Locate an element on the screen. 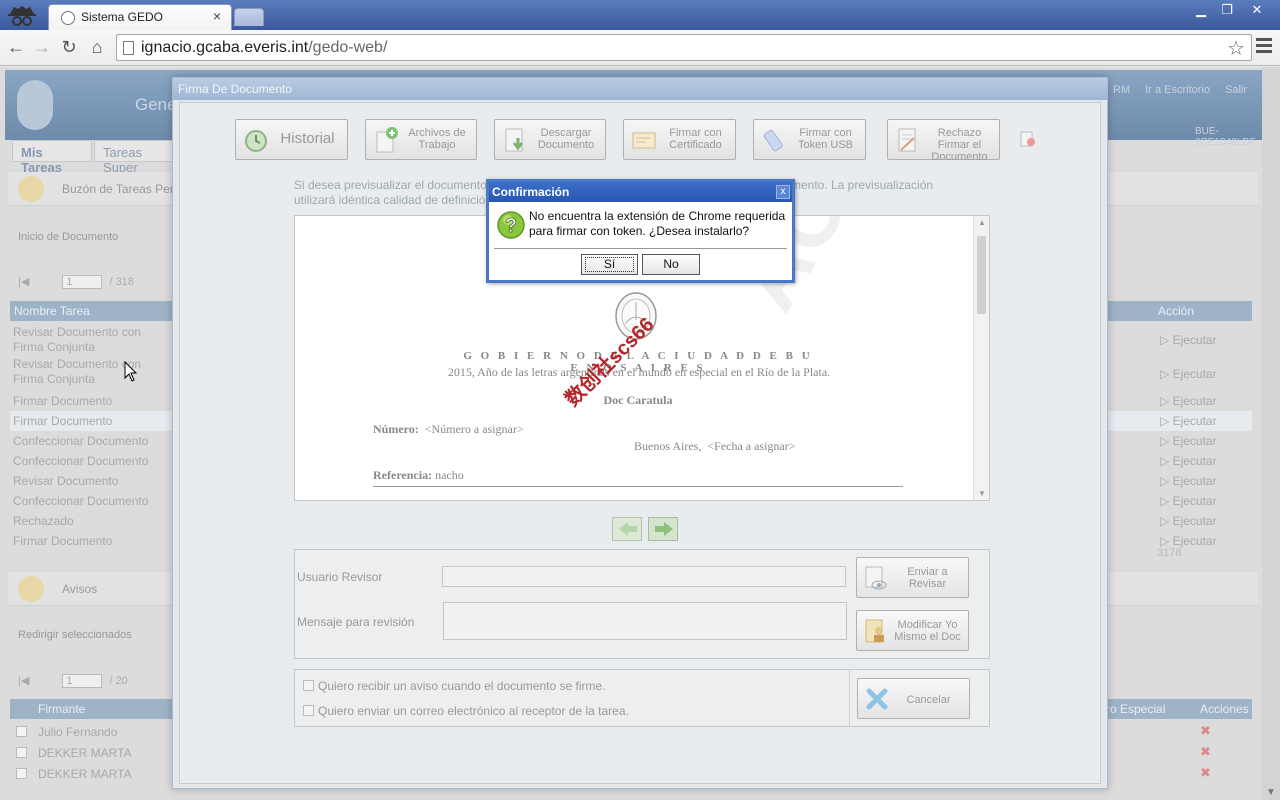  document-lugar-fecha: Buenos Aires, <Fecha a asignar> is located at coordinates (715, 446).